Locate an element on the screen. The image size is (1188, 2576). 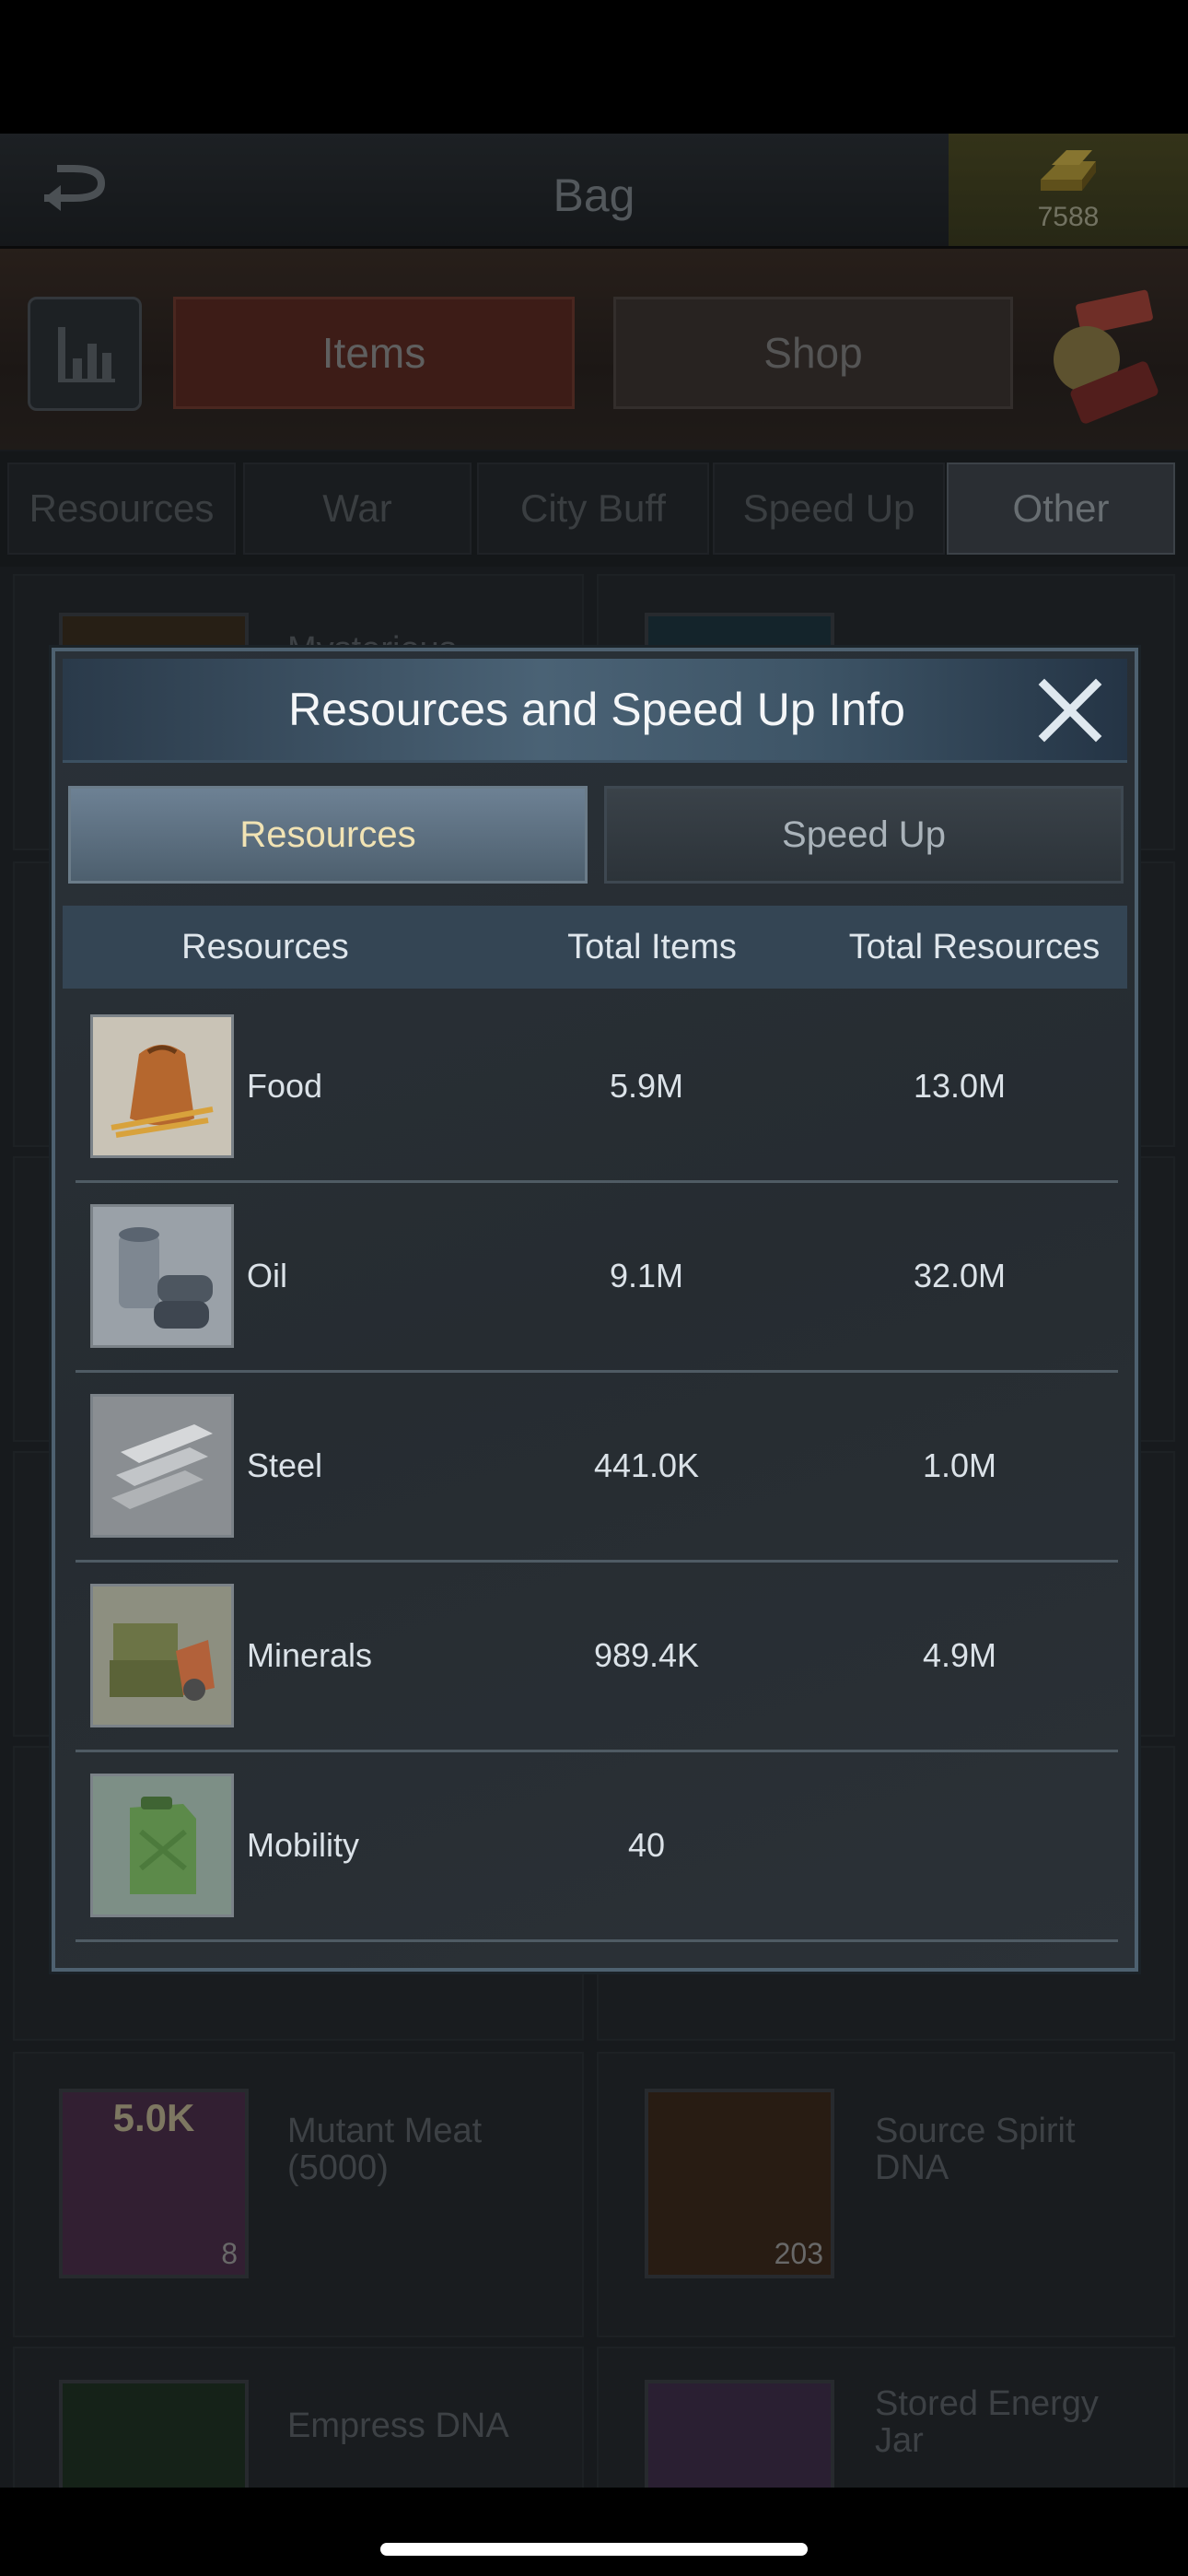
column-header-resources: Resources is located at coordinates (265, 947).